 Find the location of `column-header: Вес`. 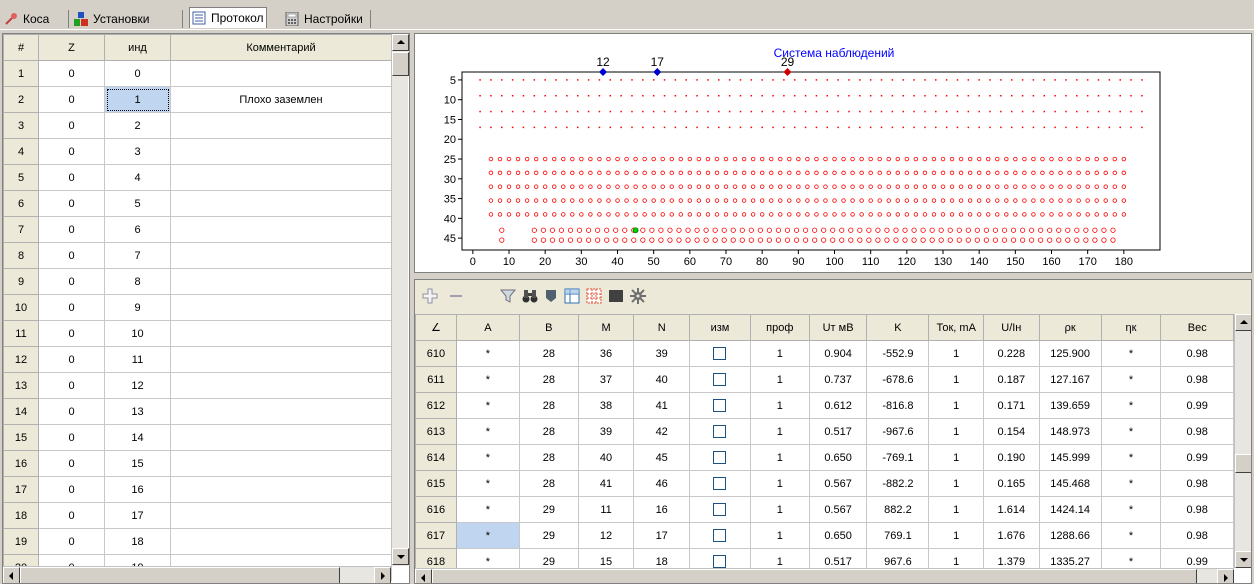

column-header: Вес is located at coordinates (1197, 327).